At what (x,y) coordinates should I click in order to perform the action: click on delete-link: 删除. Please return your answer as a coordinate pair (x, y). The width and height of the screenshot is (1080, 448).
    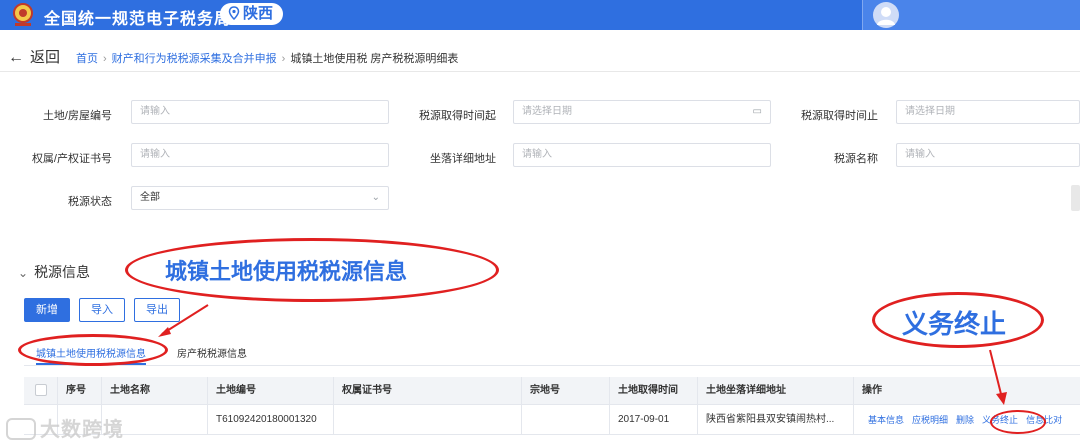
    Looking at the image, I should click on (965, 420).